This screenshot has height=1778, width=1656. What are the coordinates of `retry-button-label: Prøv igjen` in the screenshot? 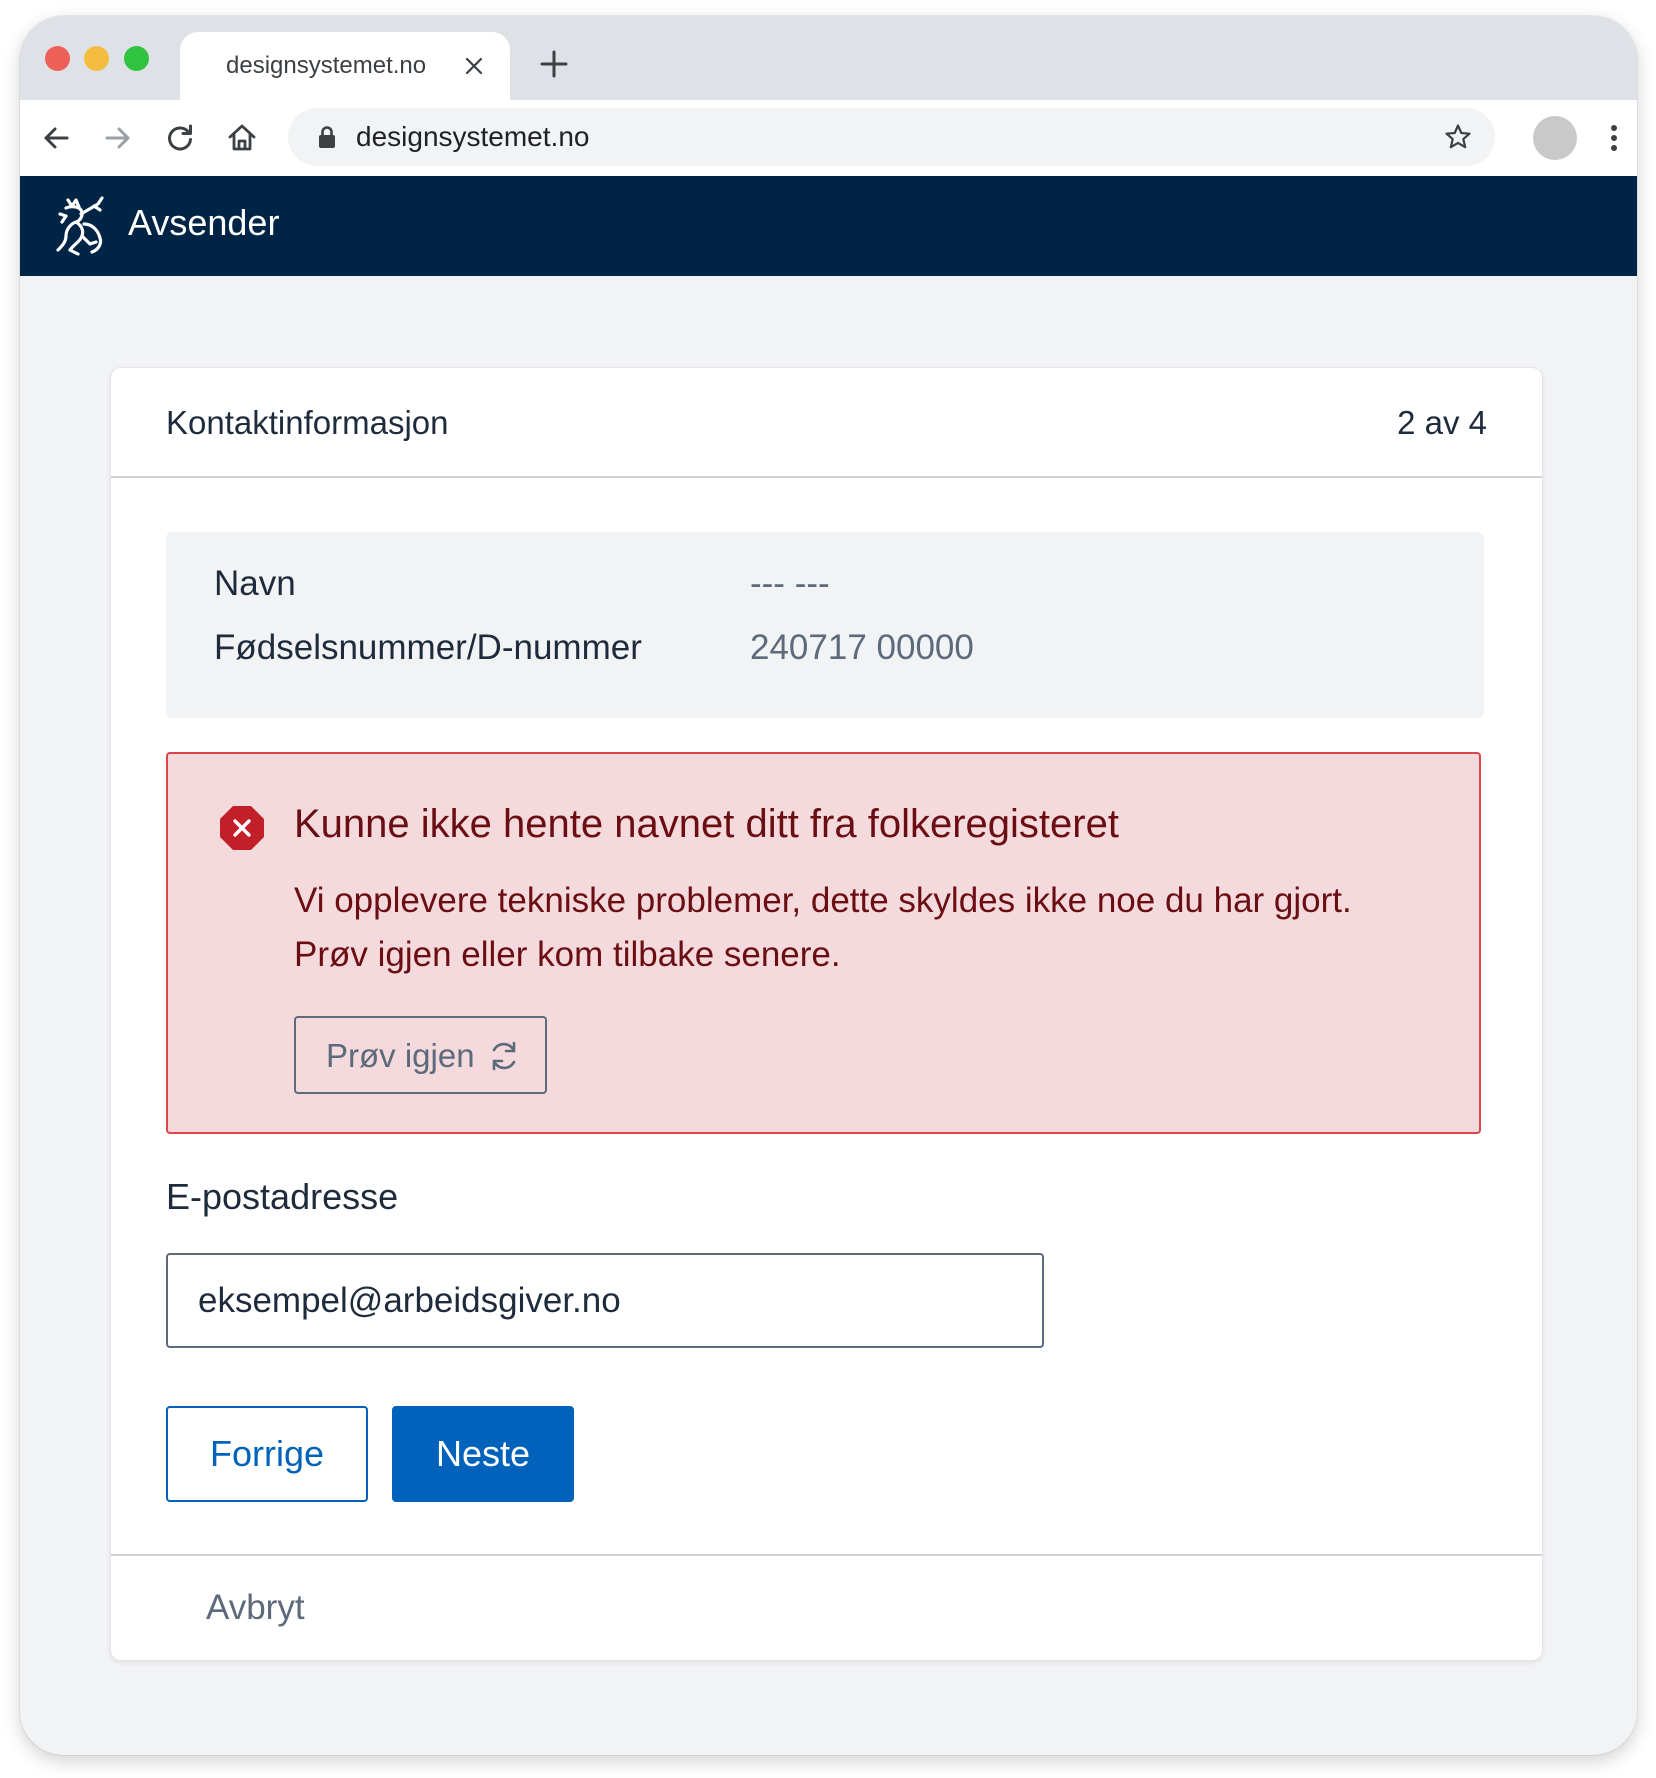 It's located at (400, 1055).